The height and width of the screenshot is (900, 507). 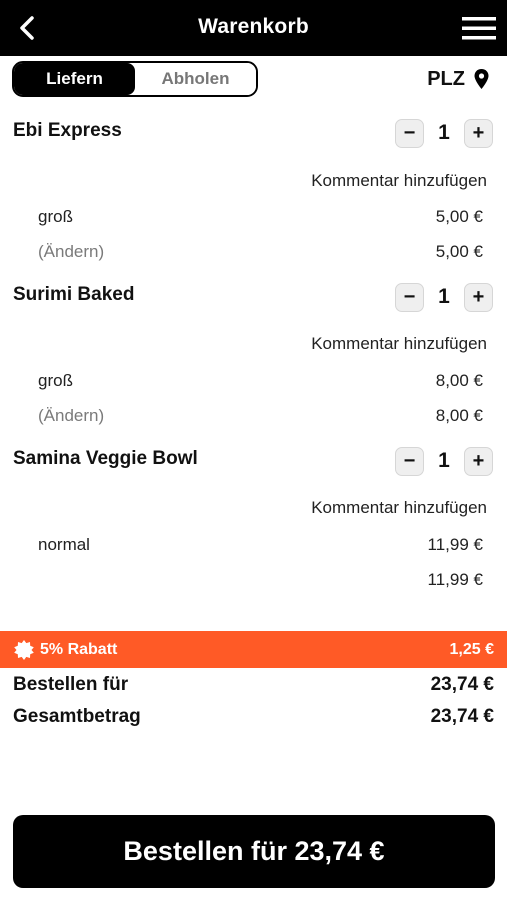 What do you see at coordinates (24, 650) in the screenshot?
I see `badge-icon` at bounding box center [24, 650].